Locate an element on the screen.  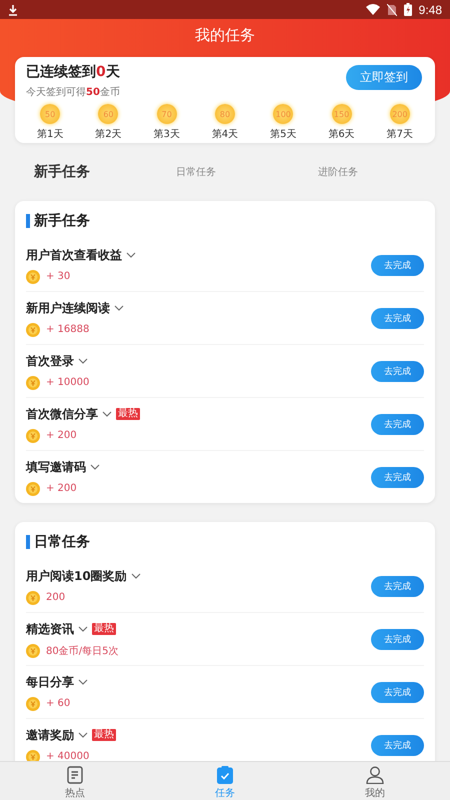
coin-reward: 70 is located at coordinates (166, 114).